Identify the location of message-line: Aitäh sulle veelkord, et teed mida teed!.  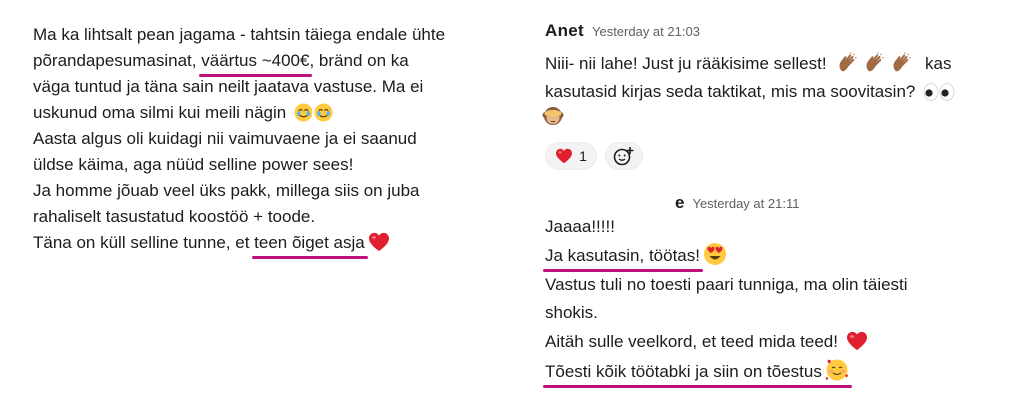
(706, 342).